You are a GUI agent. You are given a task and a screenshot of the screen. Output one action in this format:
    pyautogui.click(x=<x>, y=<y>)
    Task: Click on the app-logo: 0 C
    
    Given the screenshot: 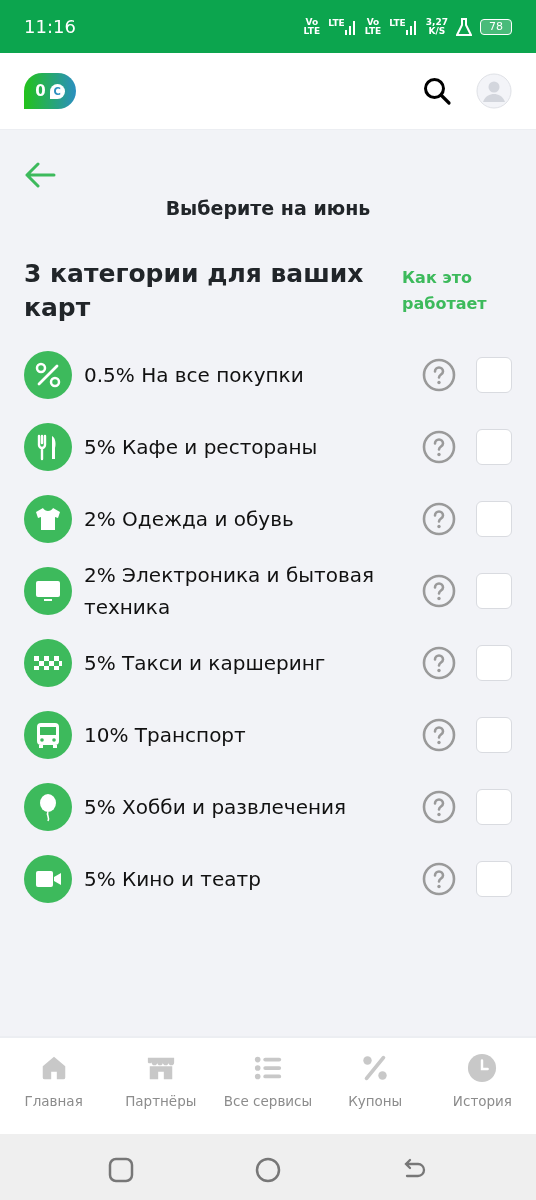 What is the action you would take?
    pyautogui.click(x=50, y=91)
    